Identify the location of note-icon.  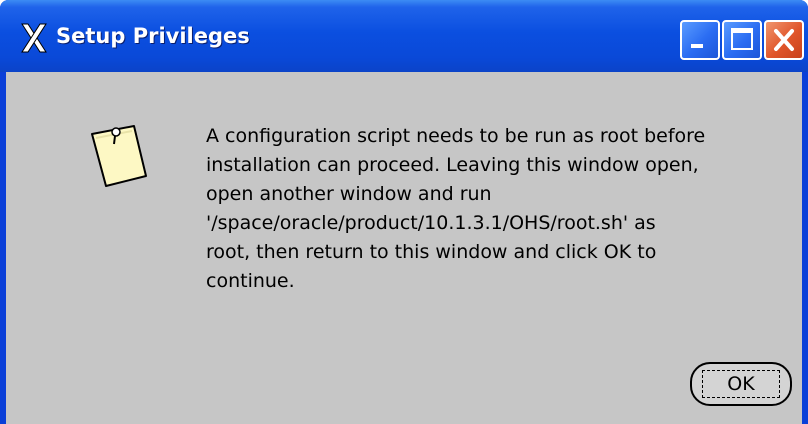
(119, 156).